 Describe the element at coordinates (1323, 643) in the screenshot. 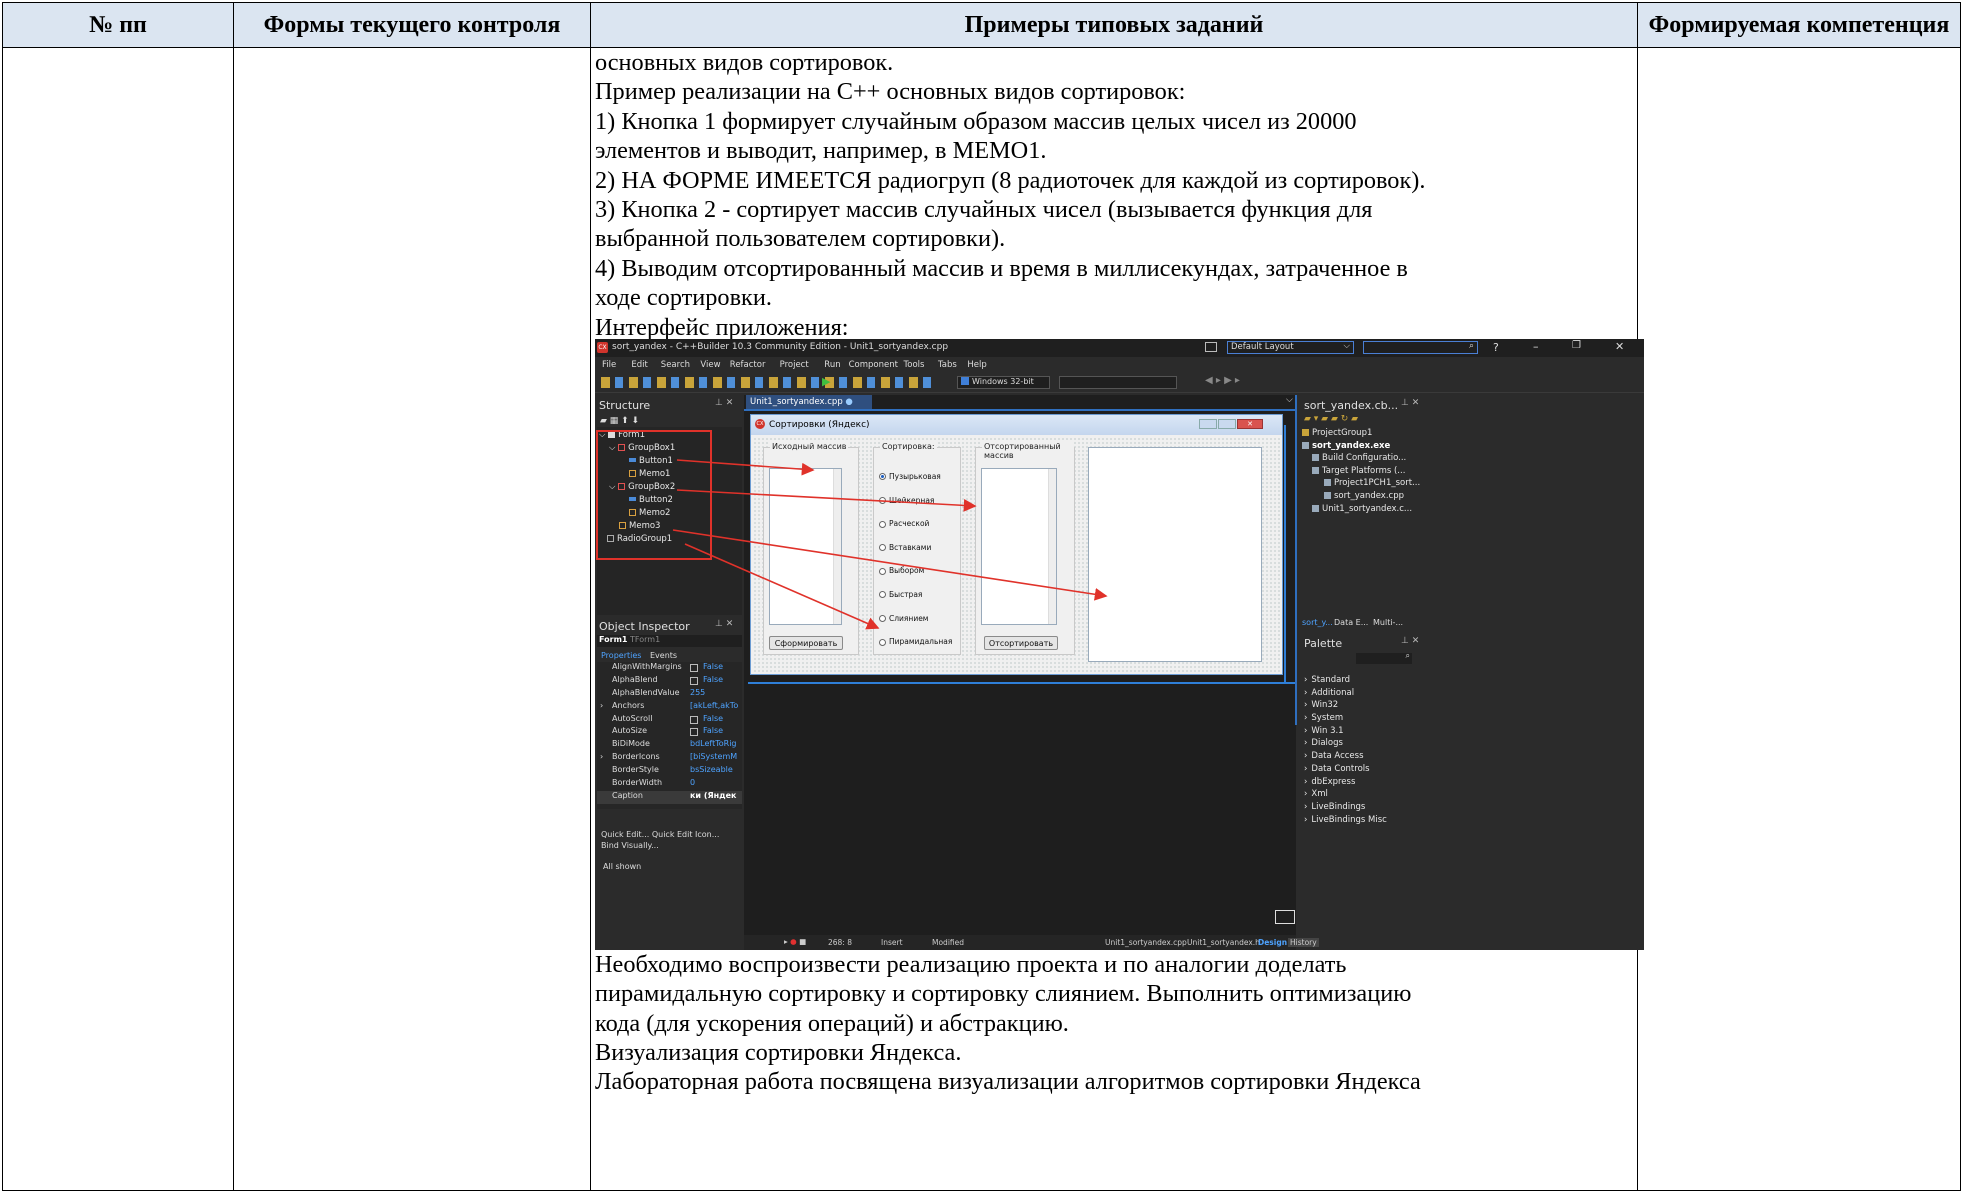

I see `palette-title: Palette` at that location.